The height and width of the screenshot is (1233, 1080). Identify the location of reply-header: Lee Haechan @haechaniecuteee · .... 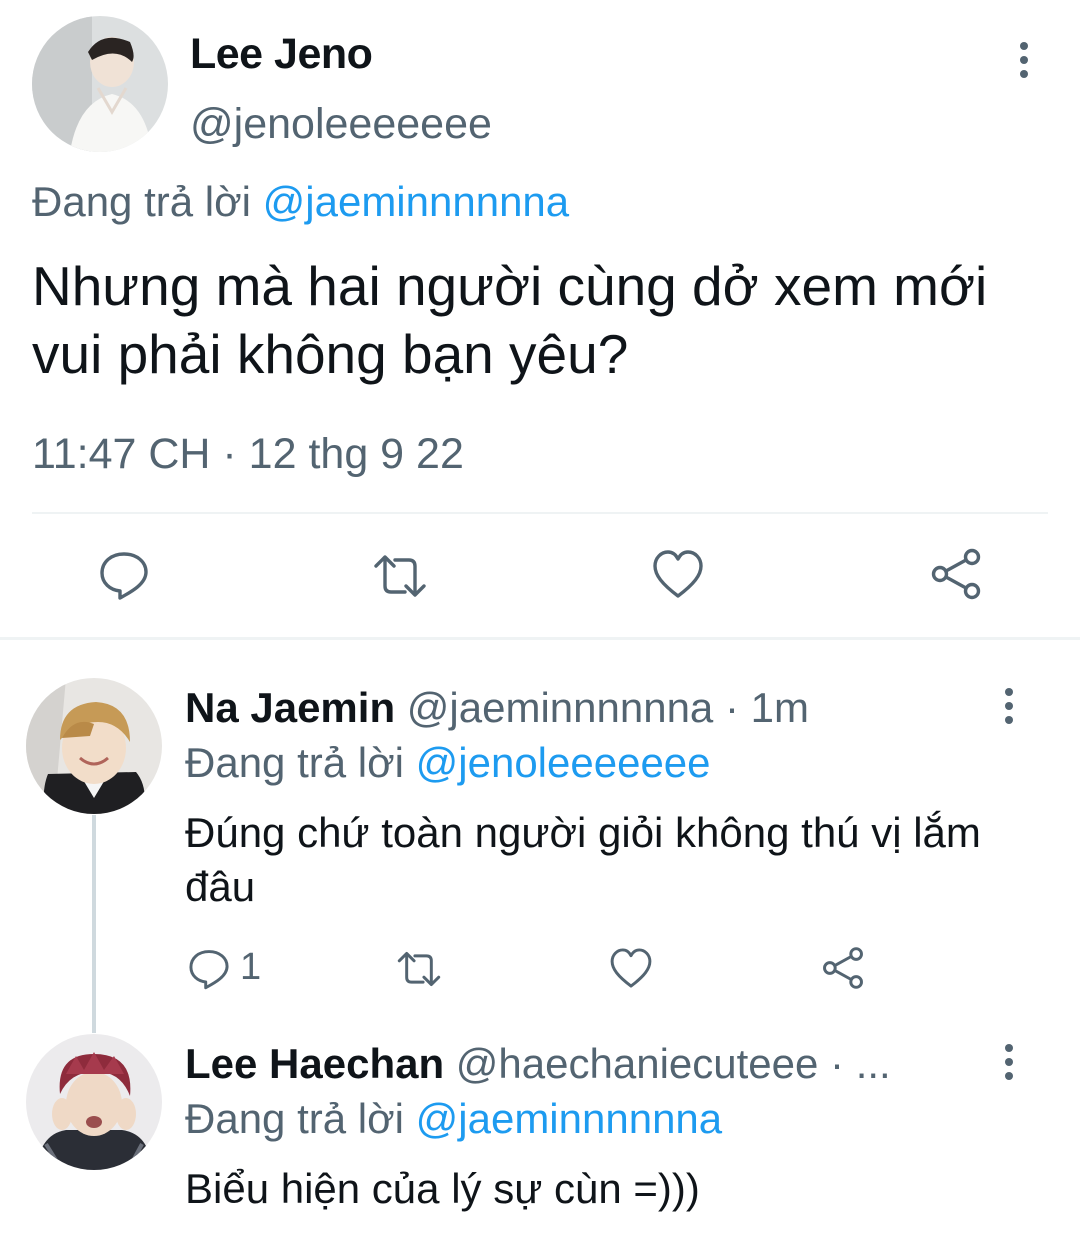
(575, 1064).